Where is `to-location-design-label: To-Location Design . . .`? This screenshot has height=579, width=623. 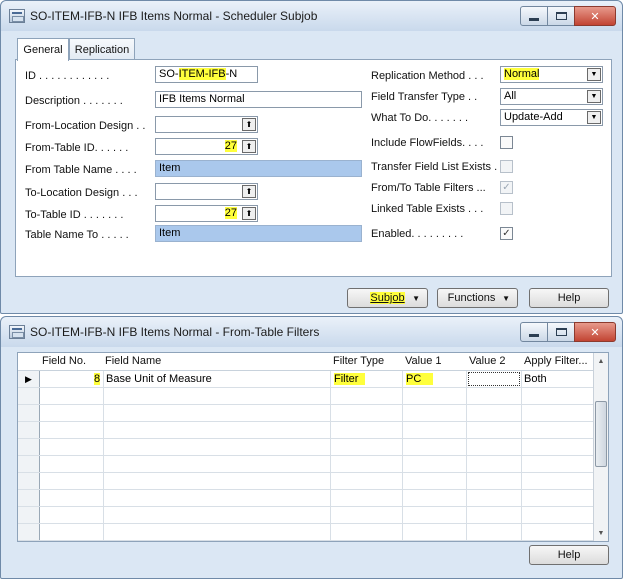 to-location-design-label: To-Location Design . . . is located at coordinates (81, 193).